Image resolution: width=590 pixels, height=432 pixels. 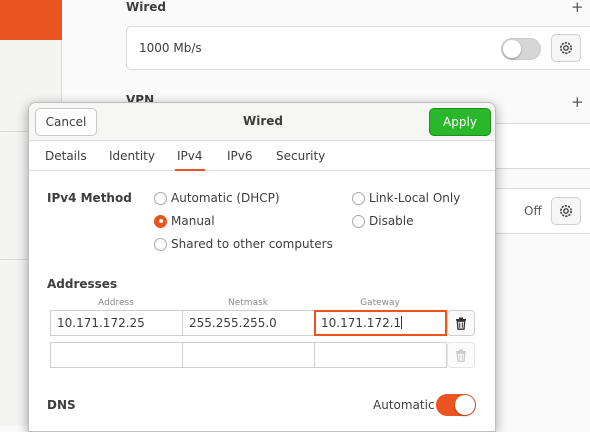 I want to click on gateway-input-empty, so click(x=380, y=355).